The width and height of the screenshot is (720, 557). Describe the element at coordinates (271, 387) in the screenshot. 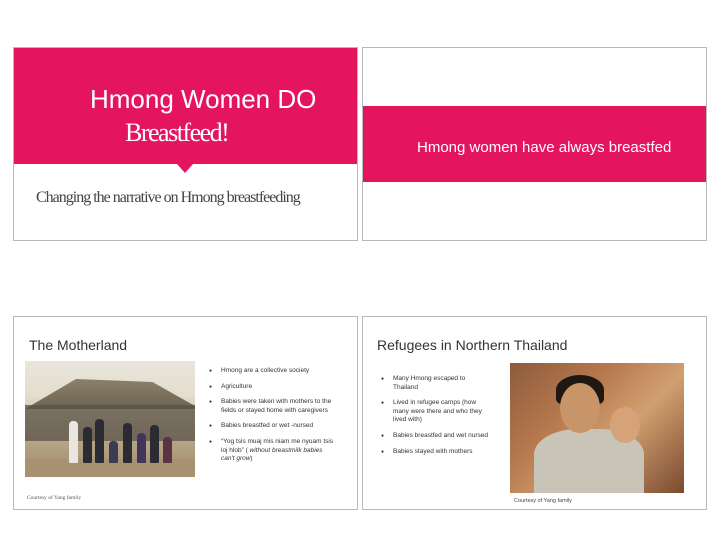

I see `bullet-item: Agriculture` at that location.